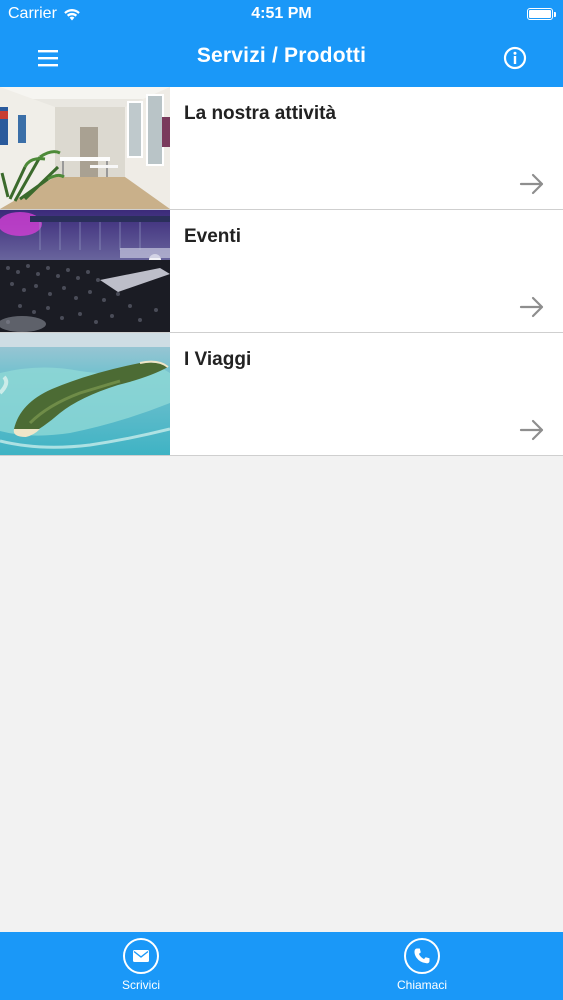 The height and width of the screenshot is (1000, 563). I want to click on concert-crowd-photo, so click(85, 271).